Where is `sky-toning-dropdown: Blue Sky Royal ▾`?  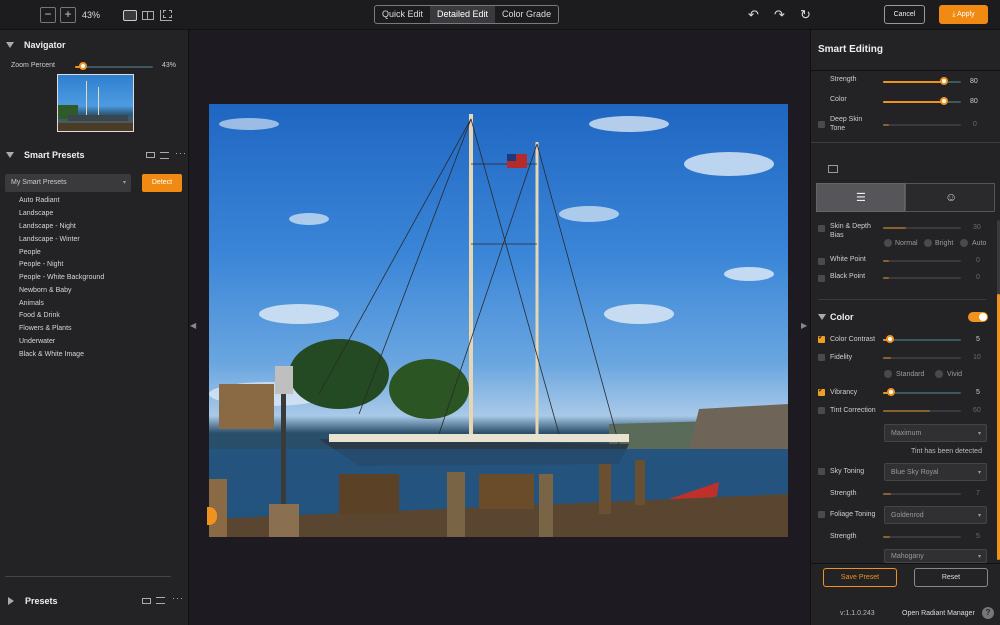 sky-toning-dropdown: Blue Sky Royal ▾ is located at coordinates (935, 472).